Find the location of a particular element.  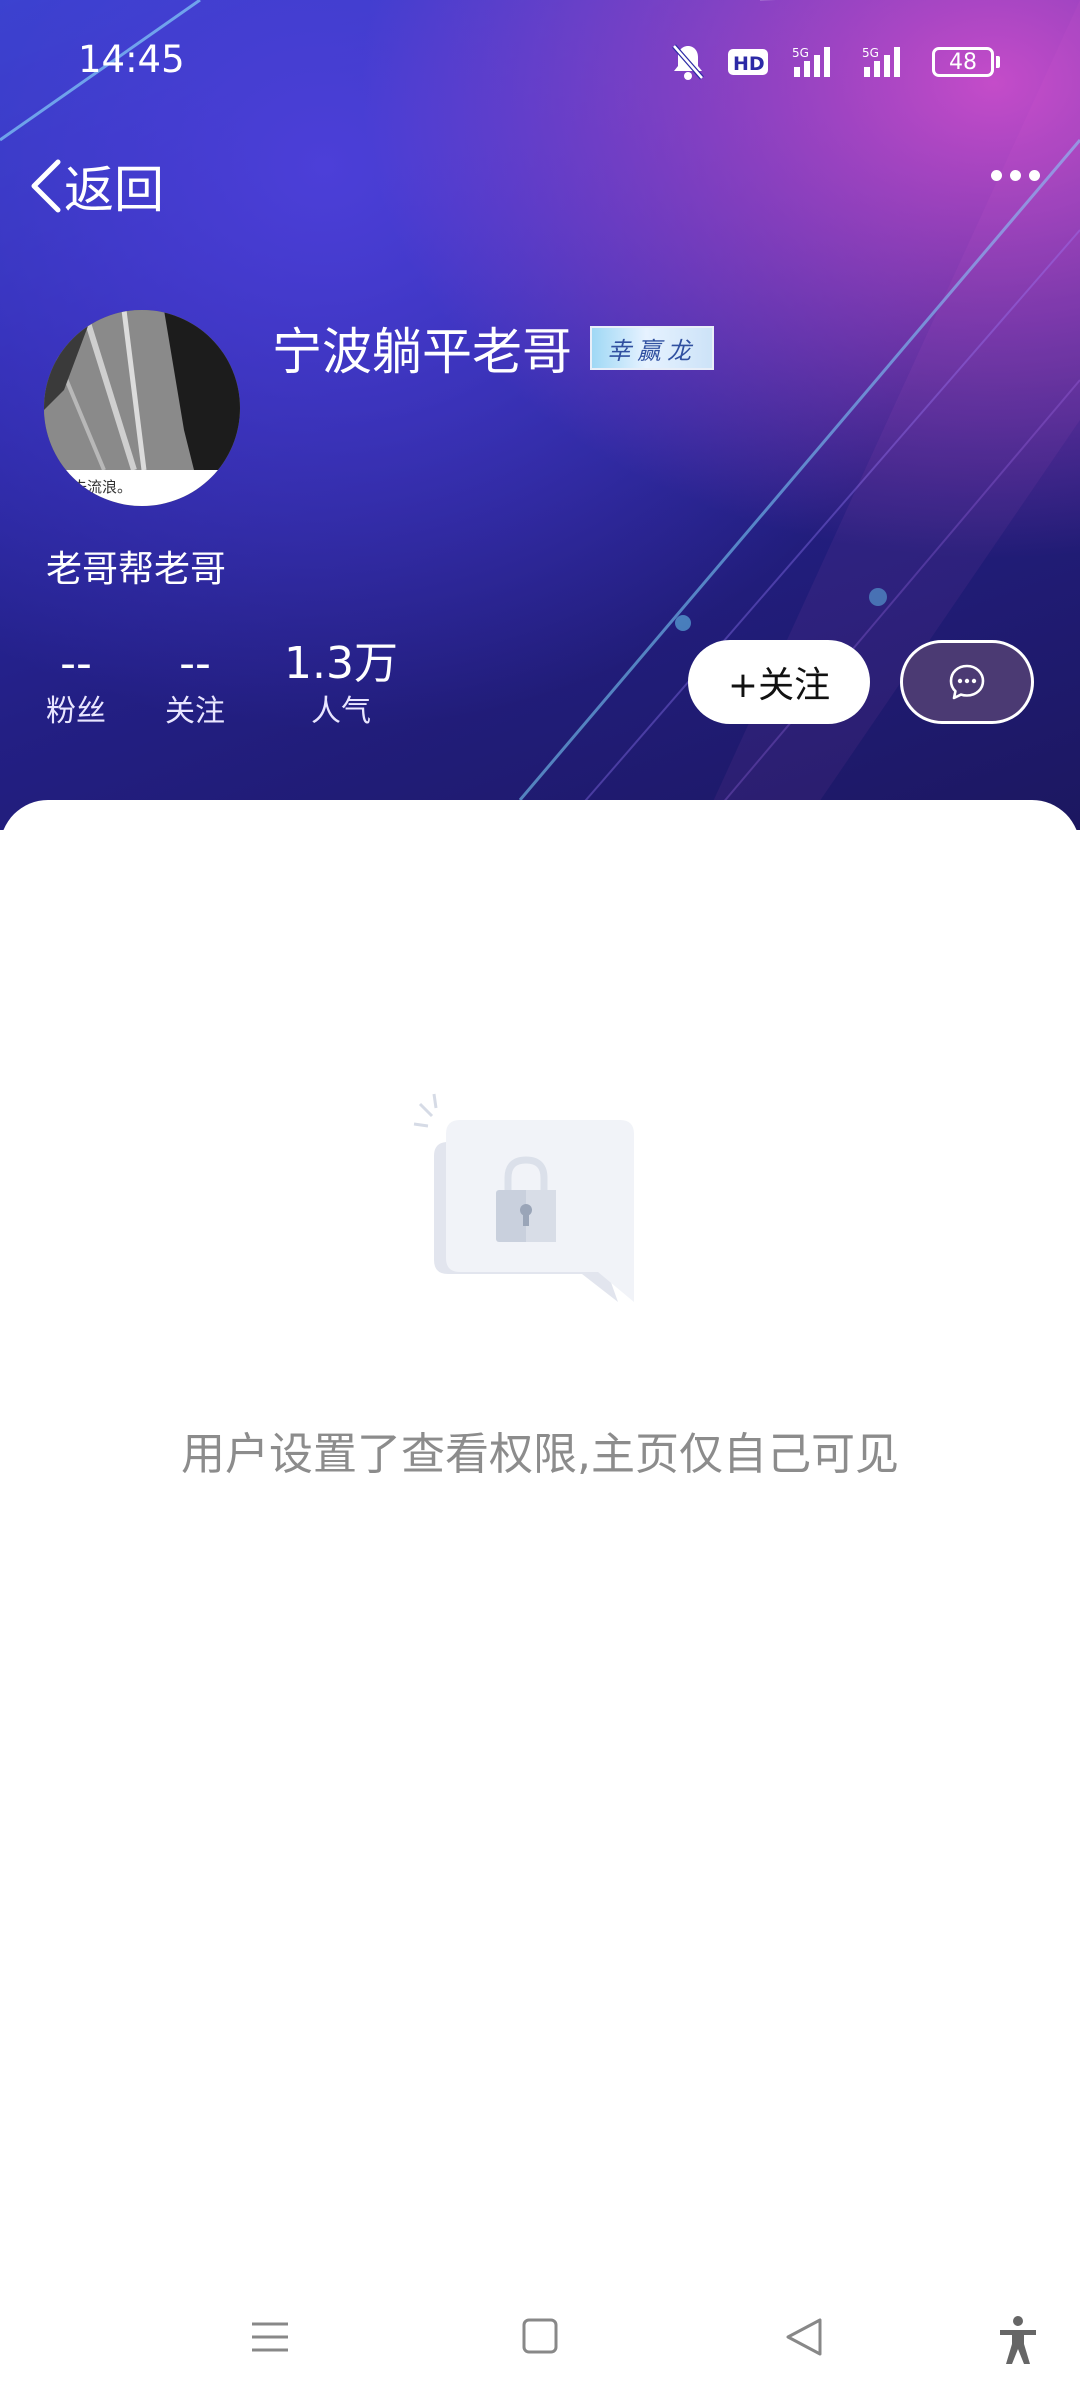

lock-icon is located at coordinates (542, 1205).